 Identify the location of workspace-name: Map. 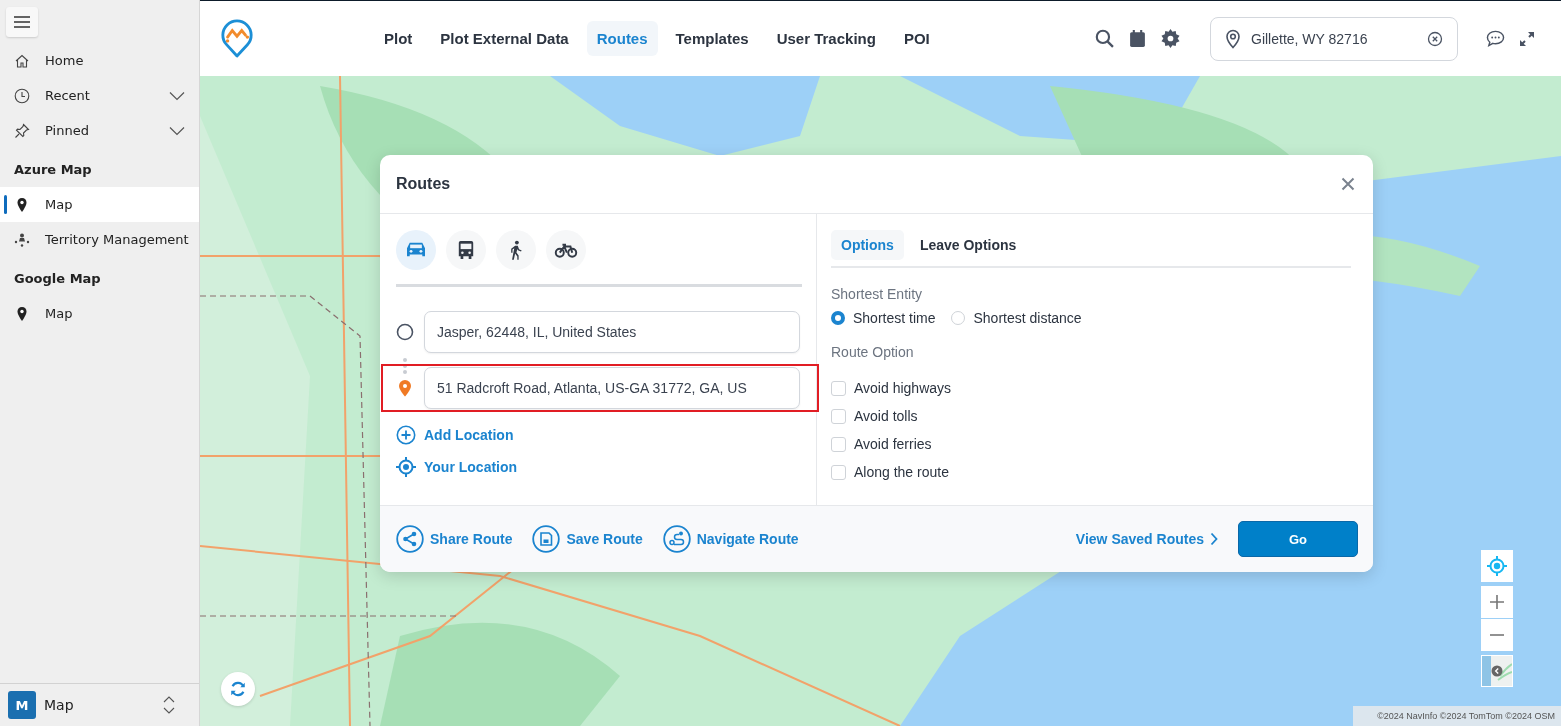
(59, 705).